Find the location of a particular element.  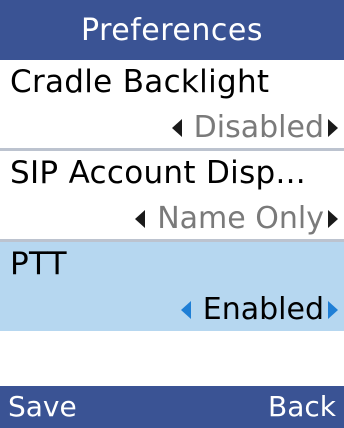

softkey-bar: Save Back is located at coordinates (172, 407).